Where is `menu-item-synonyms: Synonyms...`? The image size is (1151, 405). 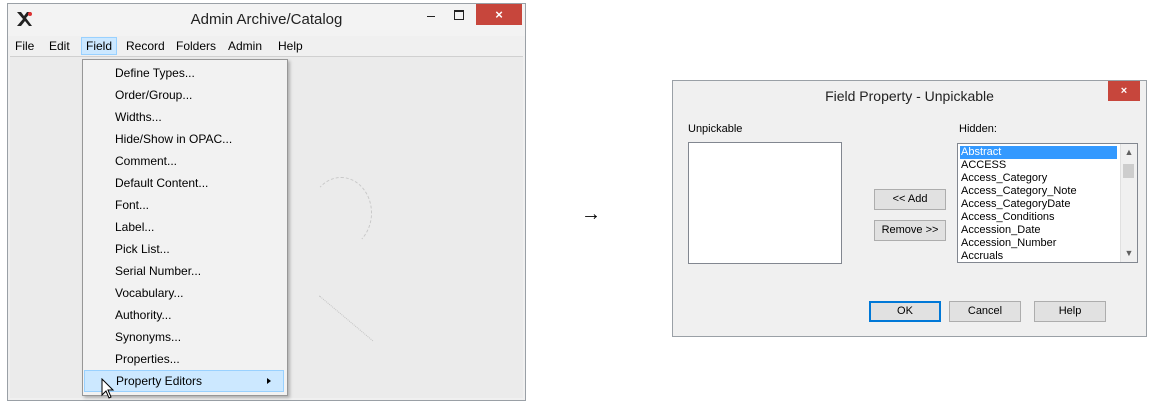 menu-item-synonyms: Synonyms... is located at coordinates (185, 337).